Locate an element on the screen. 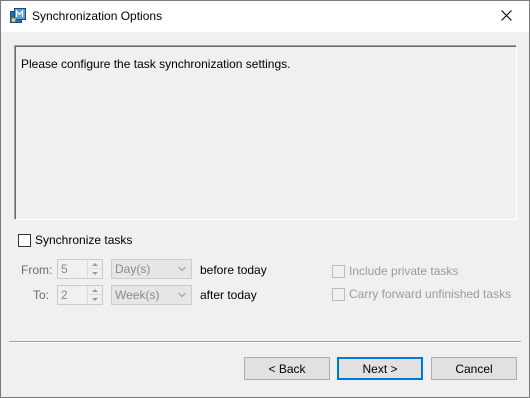 This screenshot has width=530, height=398. to-spinner-down-button is located at coordinates (95, 299).